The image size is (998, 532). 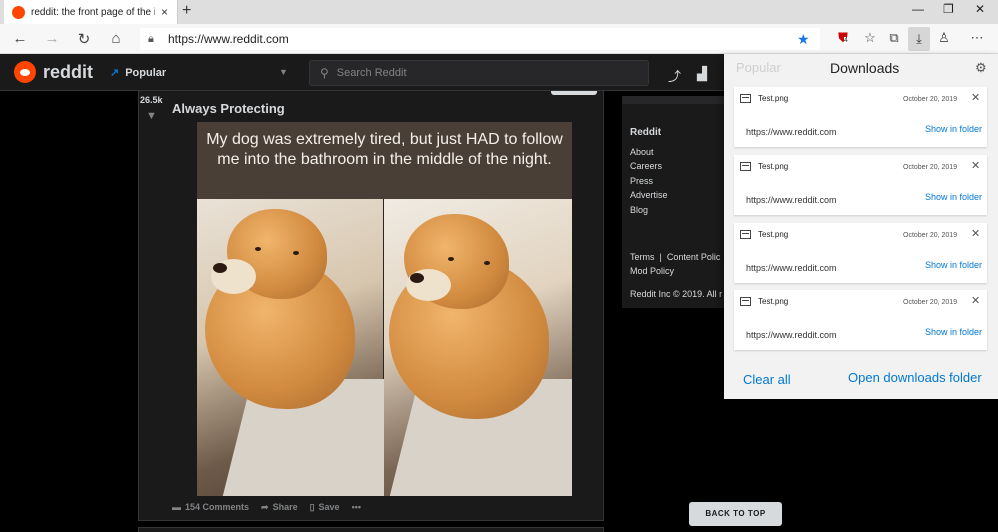 I want to click on reddit-favicon-icon, so click(x=18, y=12).